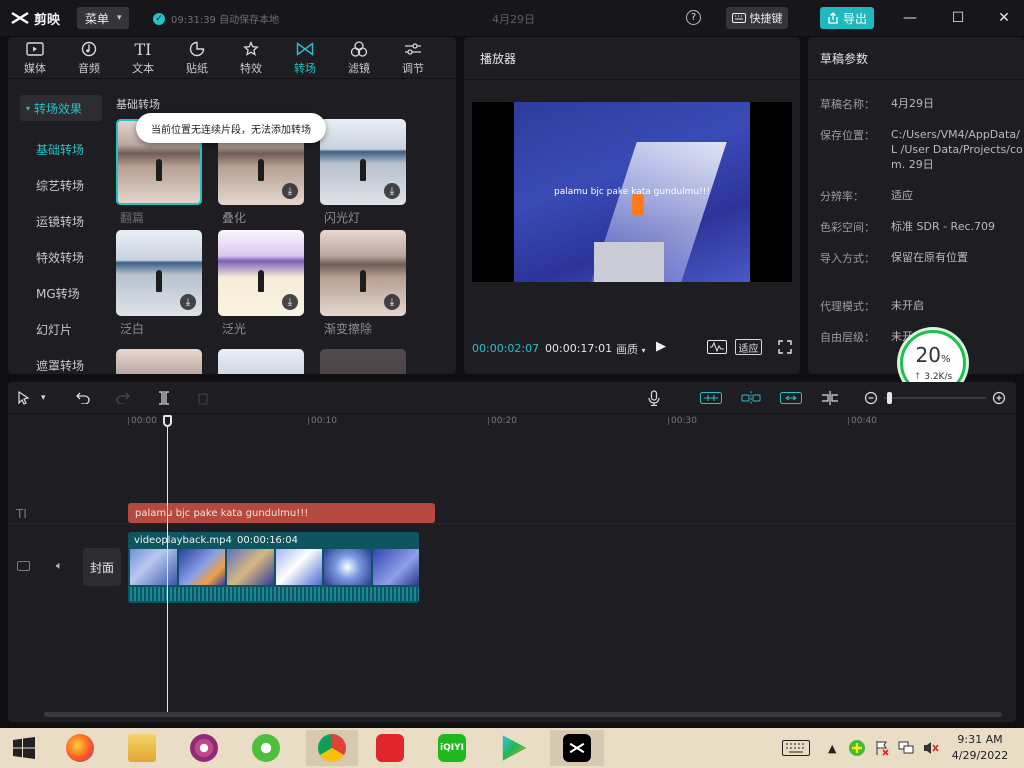 This screenshot has width=1024, height=768. I want to click on tray-volume-muted-icon, so click(931, 748).